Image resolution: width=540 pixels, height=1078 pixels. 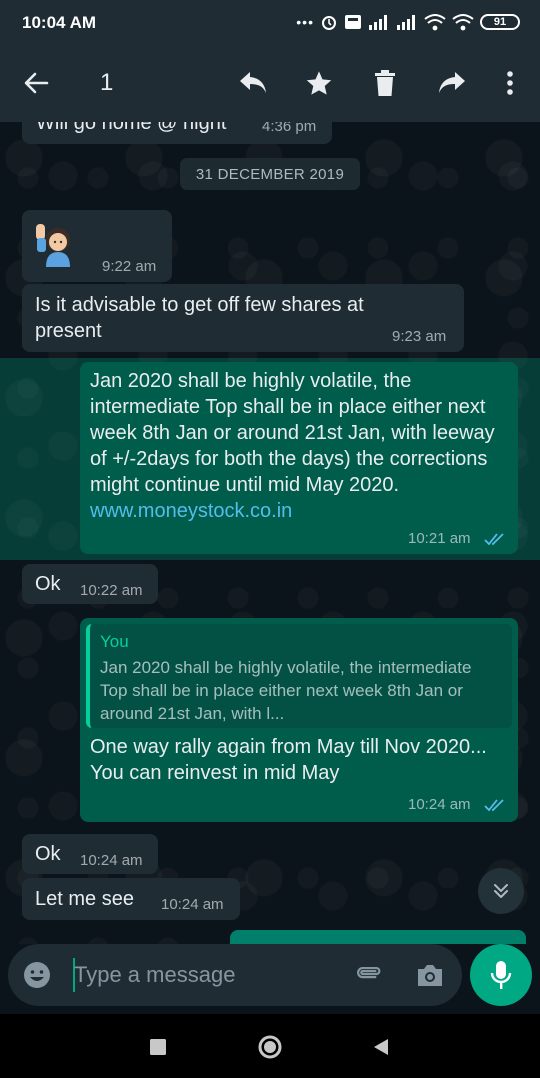 I want to click on raising-hand-woman-emoji, so click(x=53, y=245).